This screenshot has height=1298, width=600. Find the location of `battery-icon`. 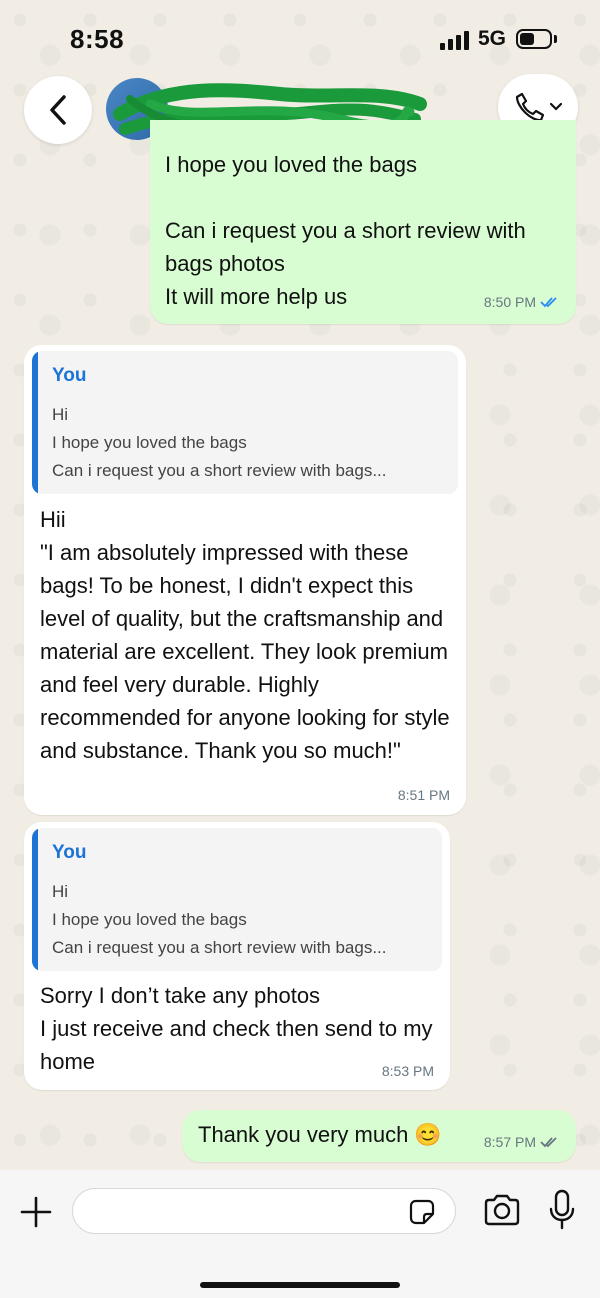

battery-icon is located at coordinates (534, 39).